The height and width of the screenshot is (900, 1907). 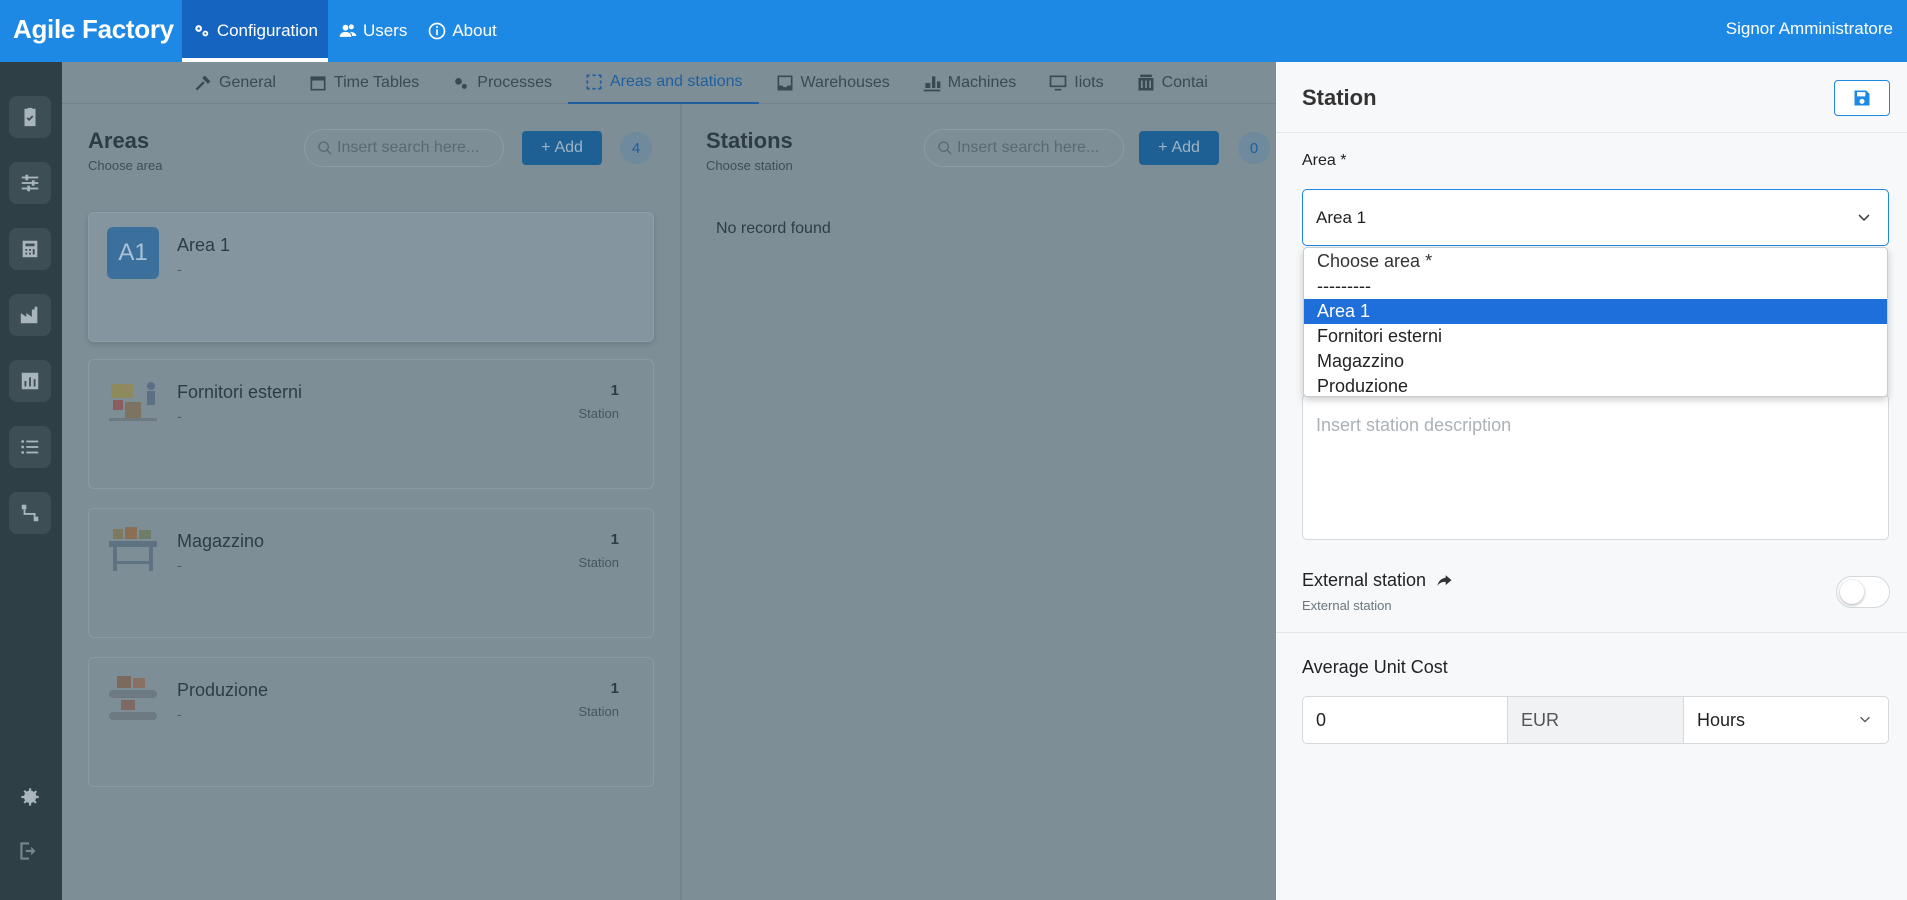 I want to click on areas-header: Areas Choose area, so click(x=125, y=150).